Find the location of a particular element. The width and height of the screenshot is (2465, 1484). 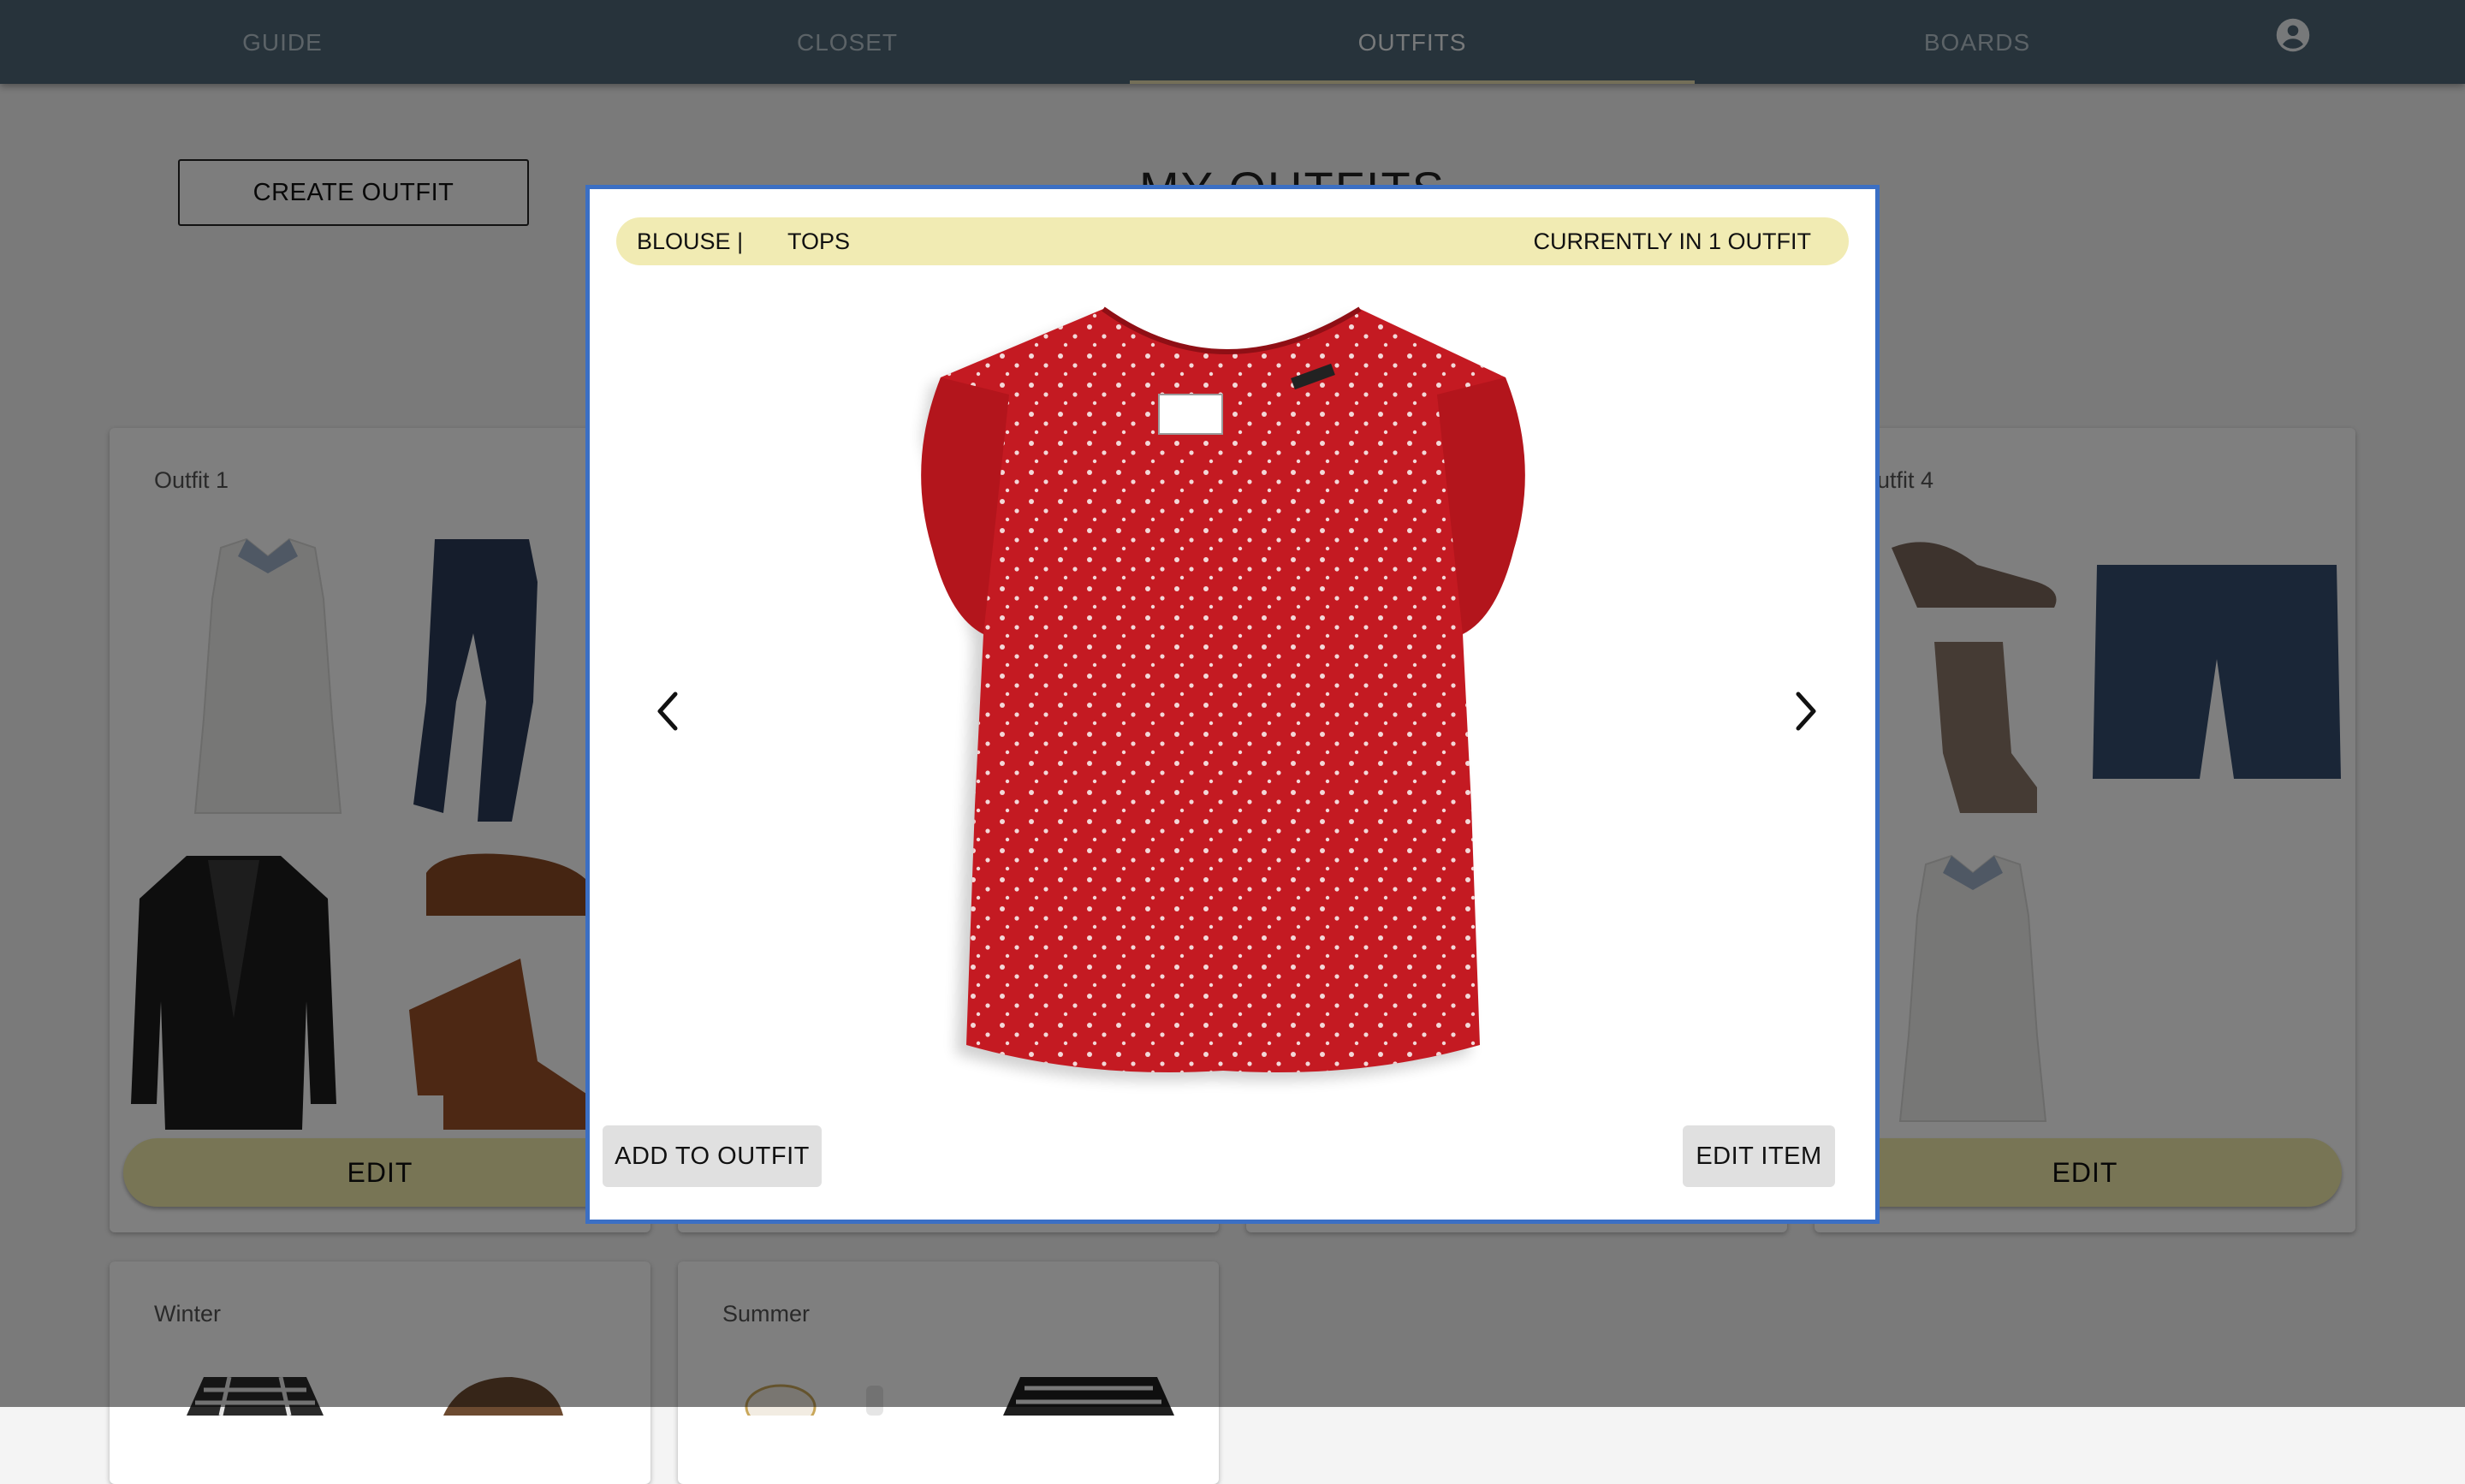

blouse-image is located at coordinates (1223, 694).